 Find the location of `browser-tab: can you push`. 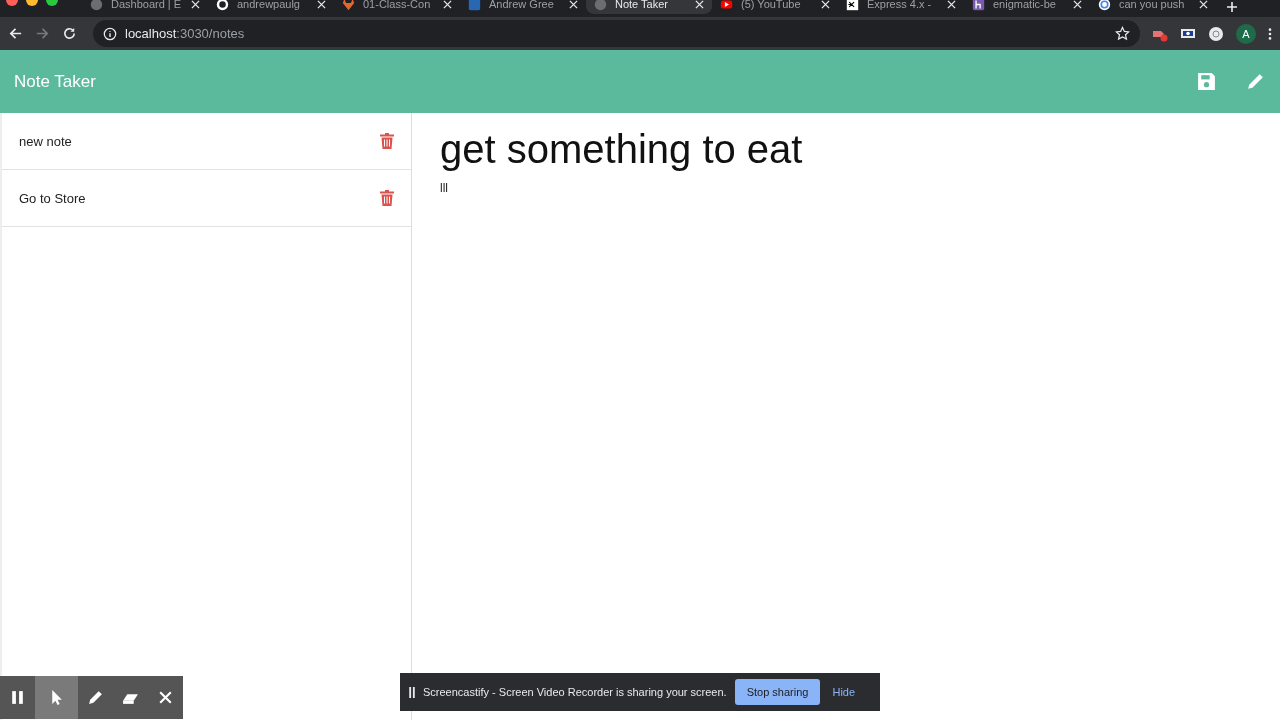

browser-tab: can you push is located at coordinates (1153, 7).